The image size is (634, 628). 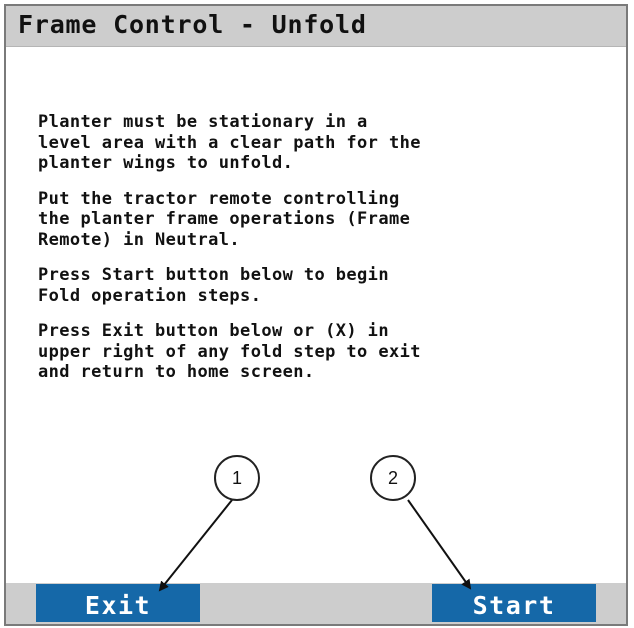 What do you see at coordinates (439, 544) in the screenshot?
I see `callout-2-arrow` at bounding box center [439, 544].